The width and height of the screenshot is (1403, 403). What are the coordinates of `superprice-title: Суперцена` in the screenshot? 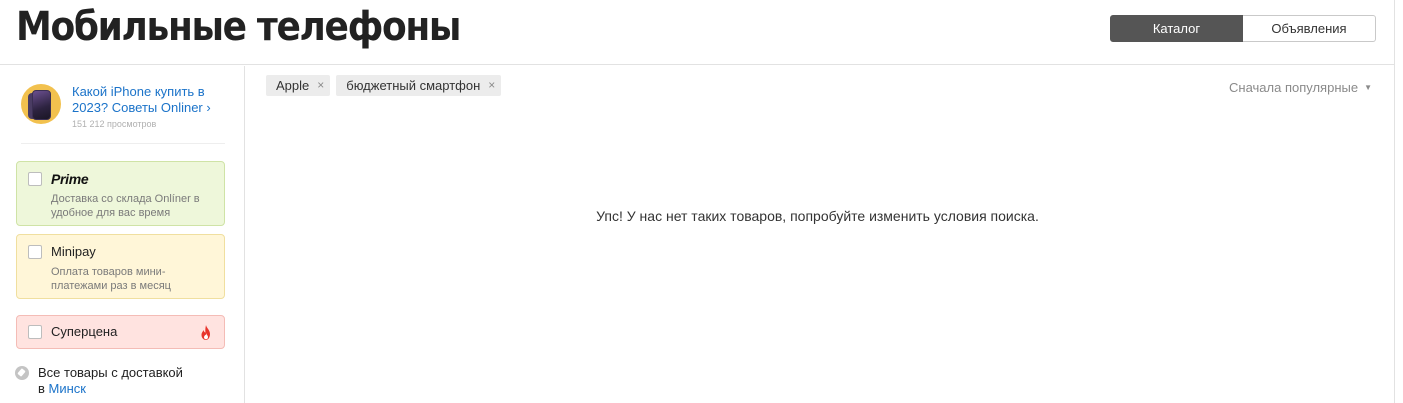 It's located at (84, 331).